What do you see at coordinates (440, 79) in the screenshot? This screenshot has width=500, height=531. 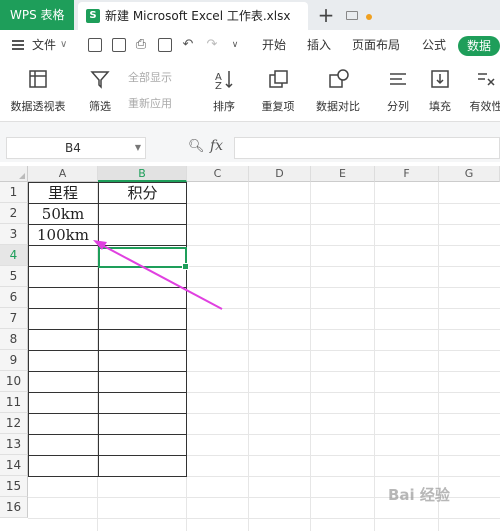 I see `fill-down-icon` at bounding box center [440, 79].